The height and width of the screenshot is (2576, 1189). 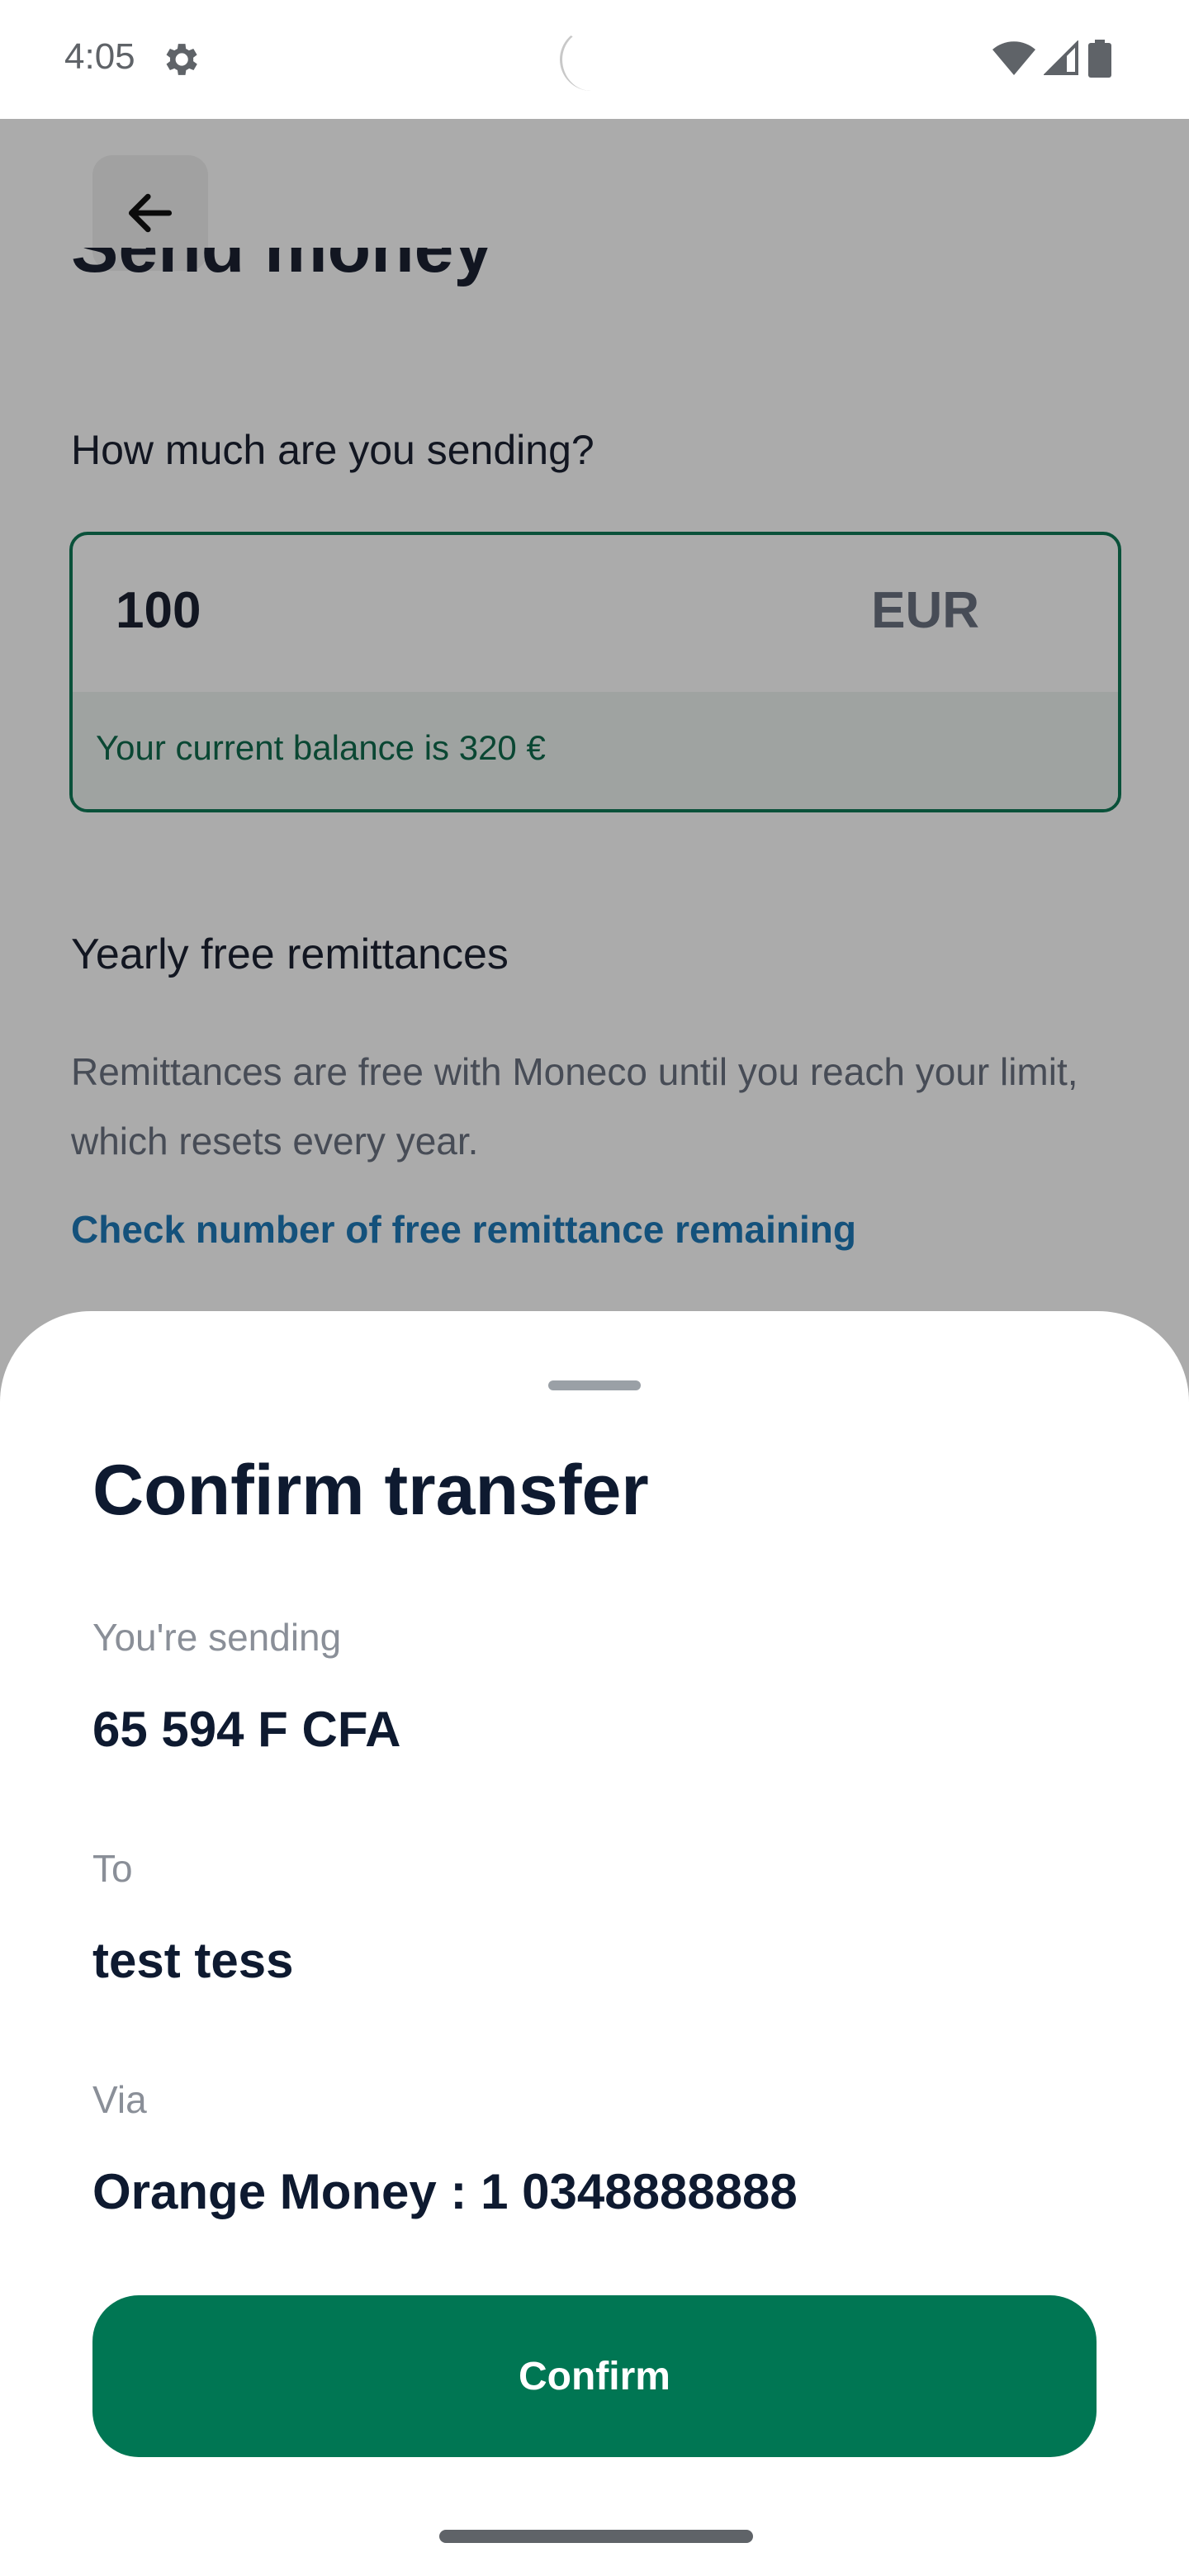 What do you see at coordinates (217, 1637) in the screenshot?
I see `sending-label: You're sending` at bounding box center [217, 1637].